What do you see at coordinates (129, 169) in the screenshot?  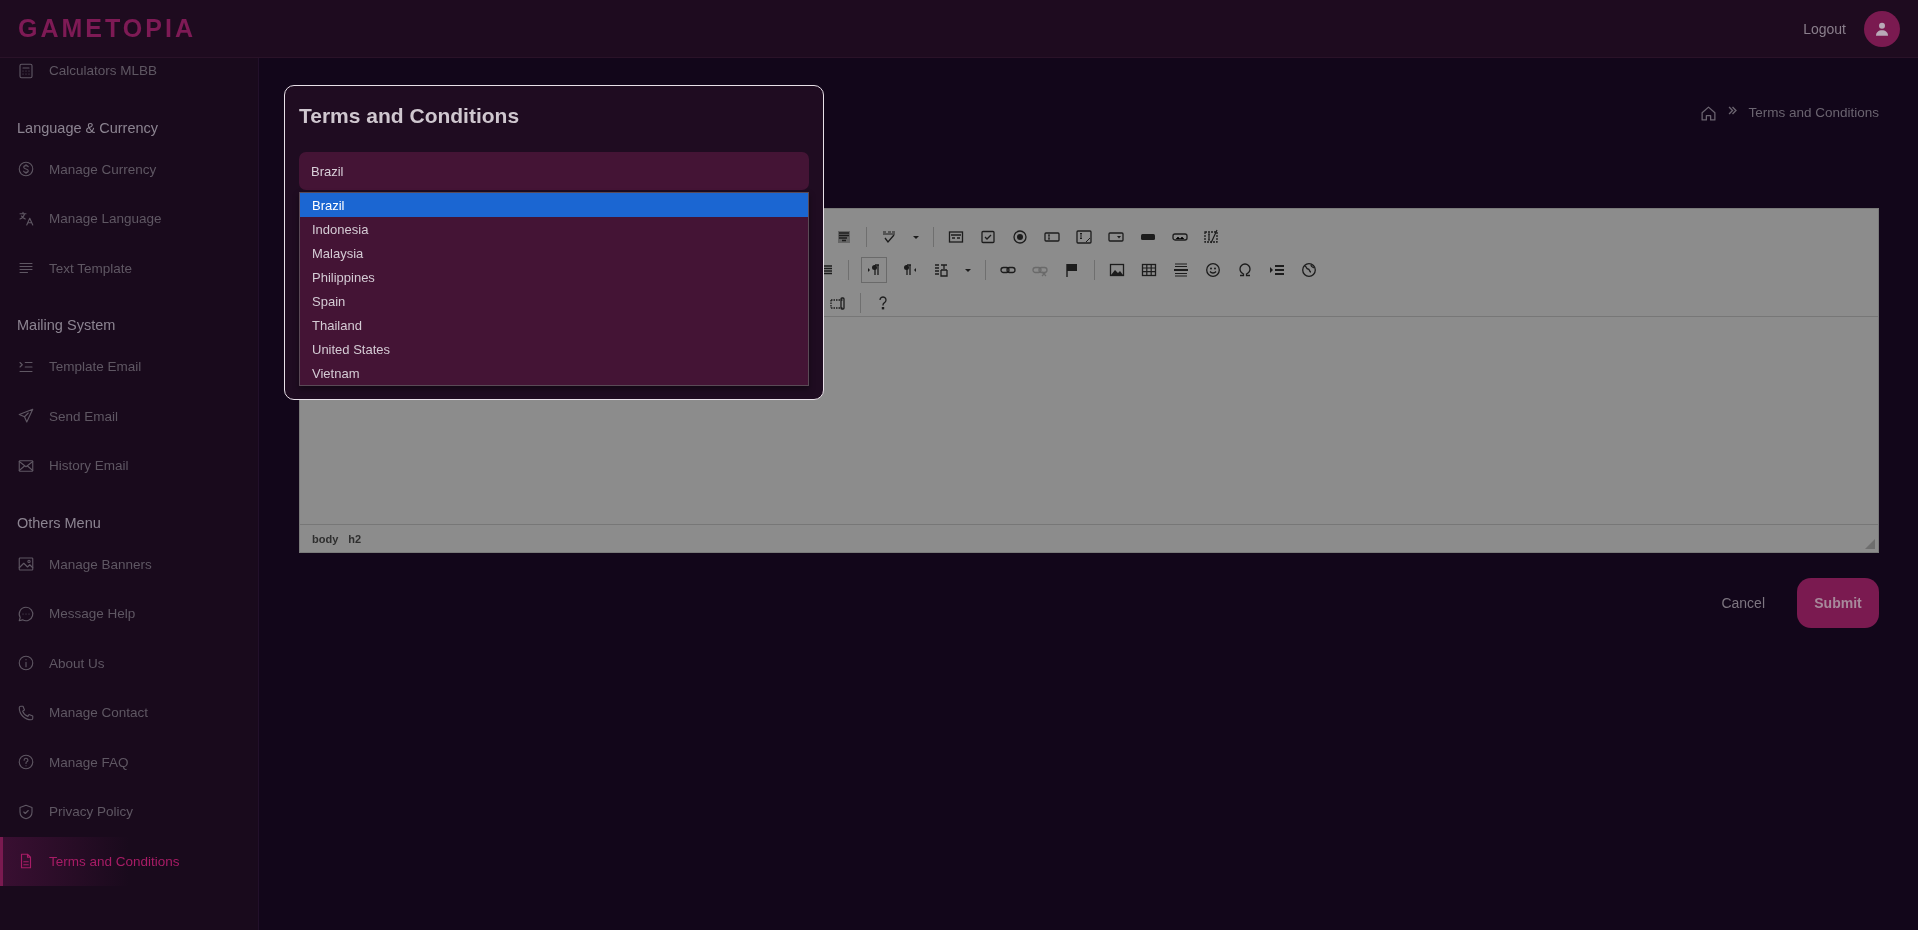 I see `sidebar-item: Manage Currency` at bounding box center [129, 169].